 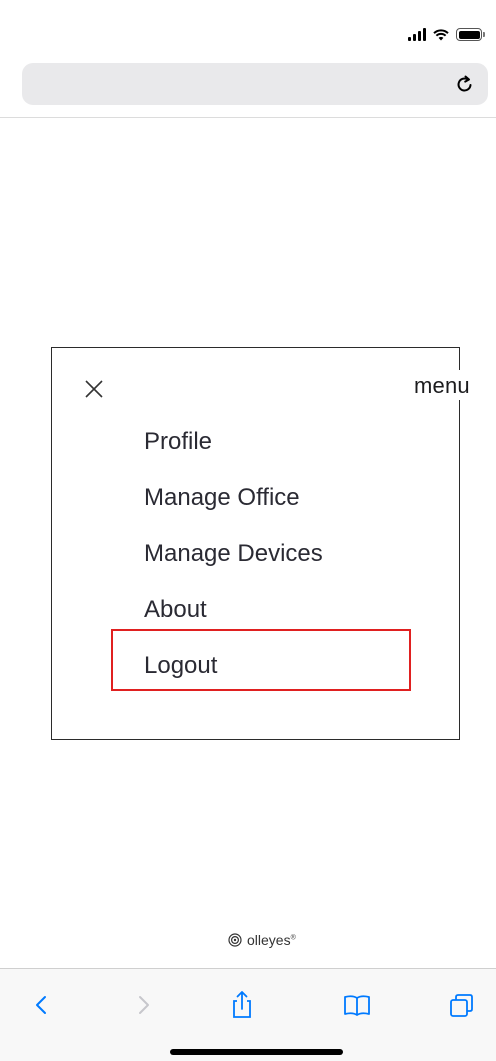 I want to click on share-icon, so click(x=242, y=1005).